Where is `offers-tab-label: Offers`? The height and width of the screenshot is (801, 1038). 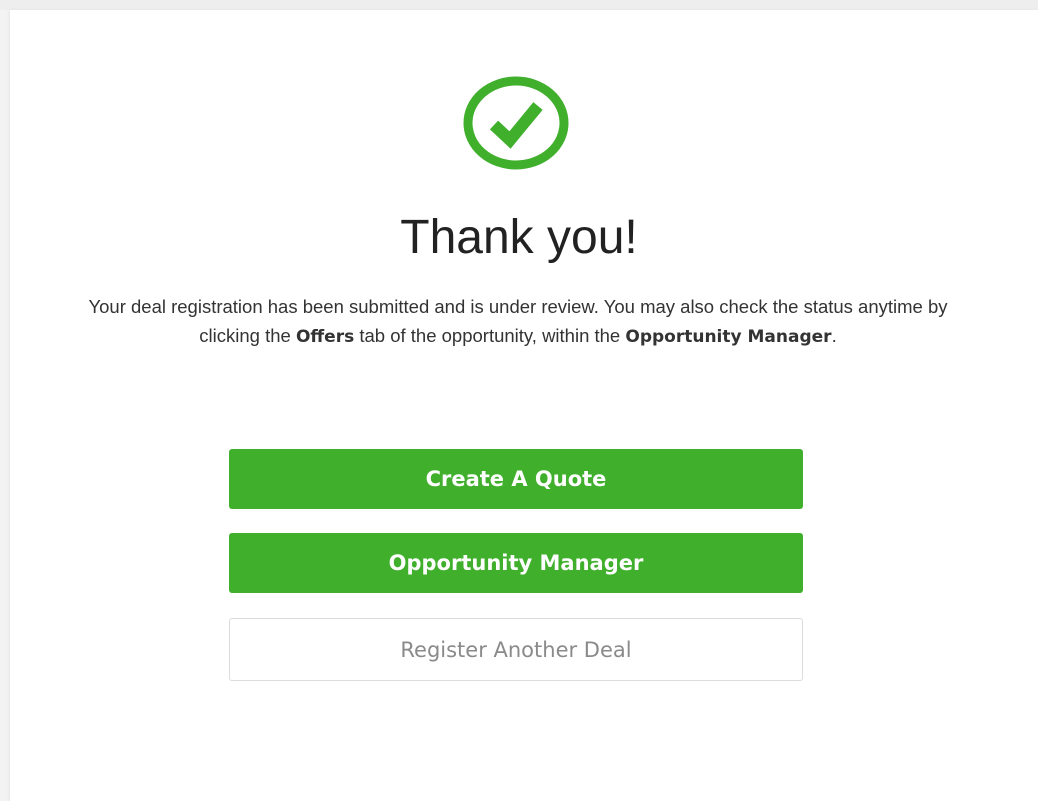
offers-tab-label: Offers is located at coordinates (325, 337).